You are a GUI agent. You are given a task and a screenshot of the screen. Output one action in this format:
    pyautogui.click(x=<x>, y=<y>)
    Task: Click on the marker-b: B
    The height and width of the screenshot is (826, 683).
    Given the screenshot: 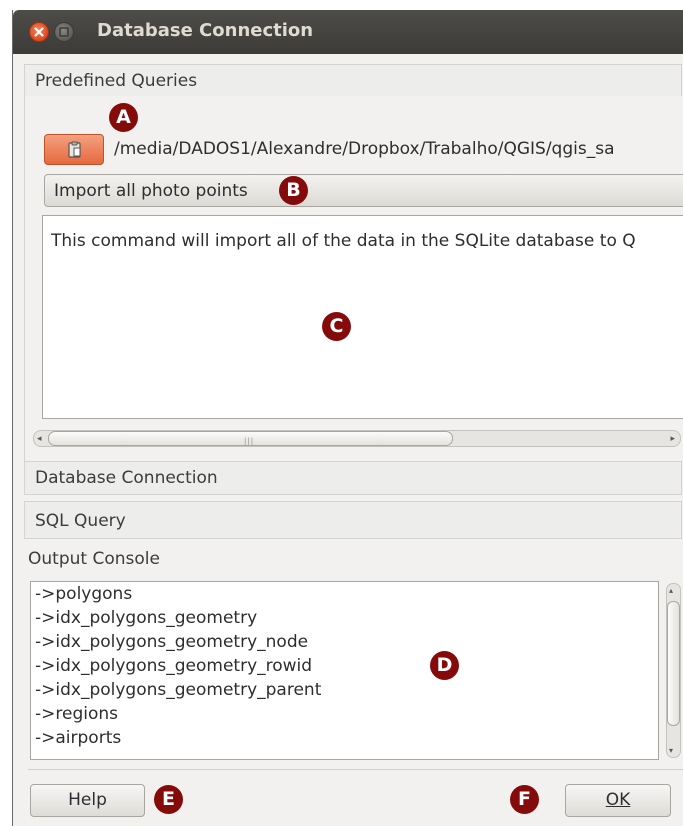 What is the action you would take?
    pyautogui.click(x=293, y=190)
    